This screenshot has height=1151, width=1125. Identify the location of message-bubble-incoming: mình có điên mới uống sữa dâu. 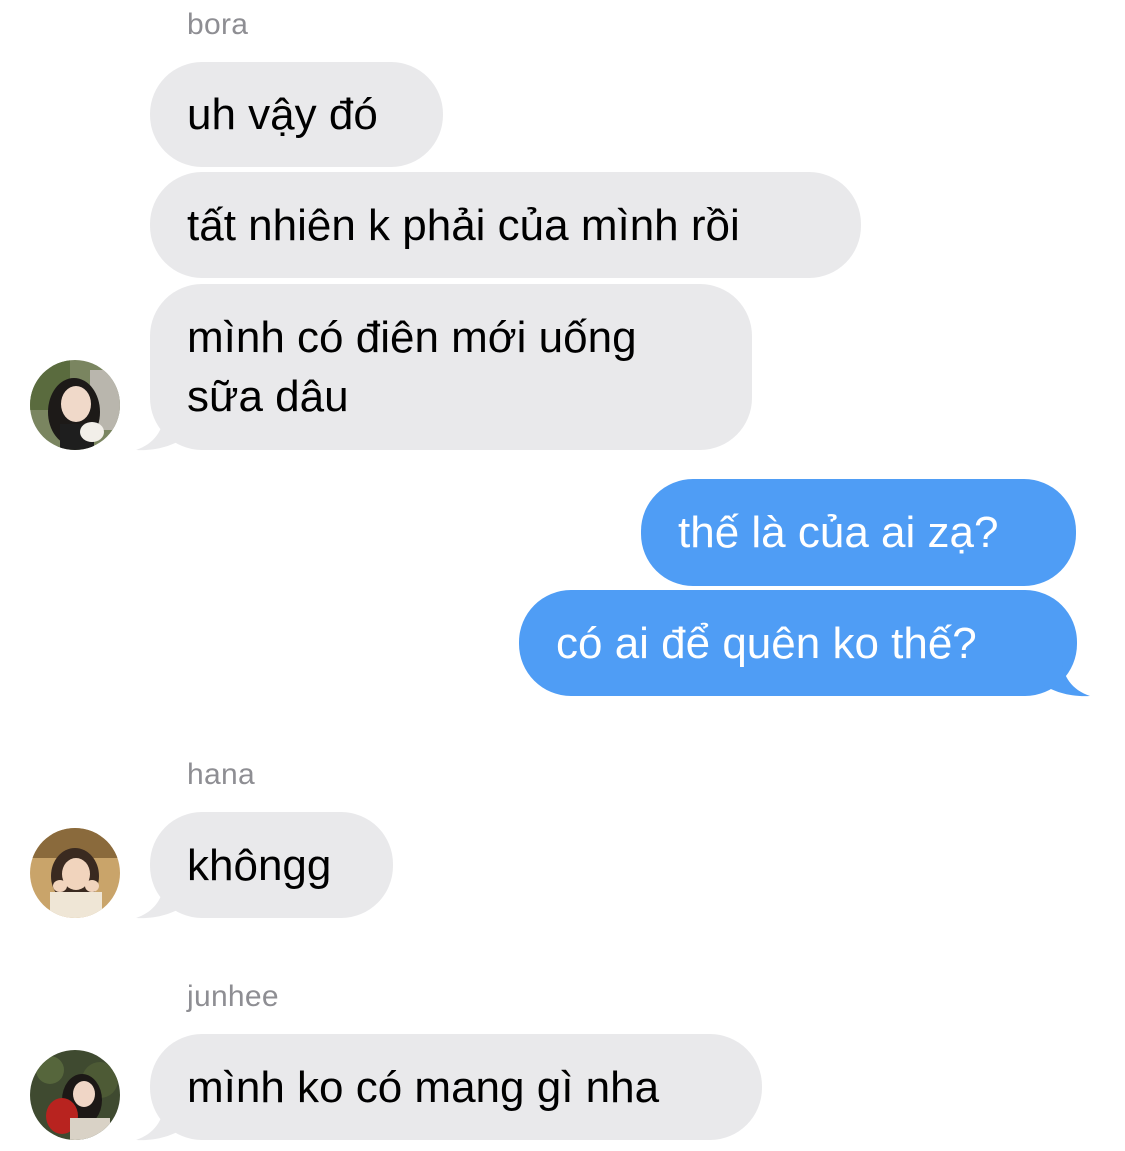
(451, 367).